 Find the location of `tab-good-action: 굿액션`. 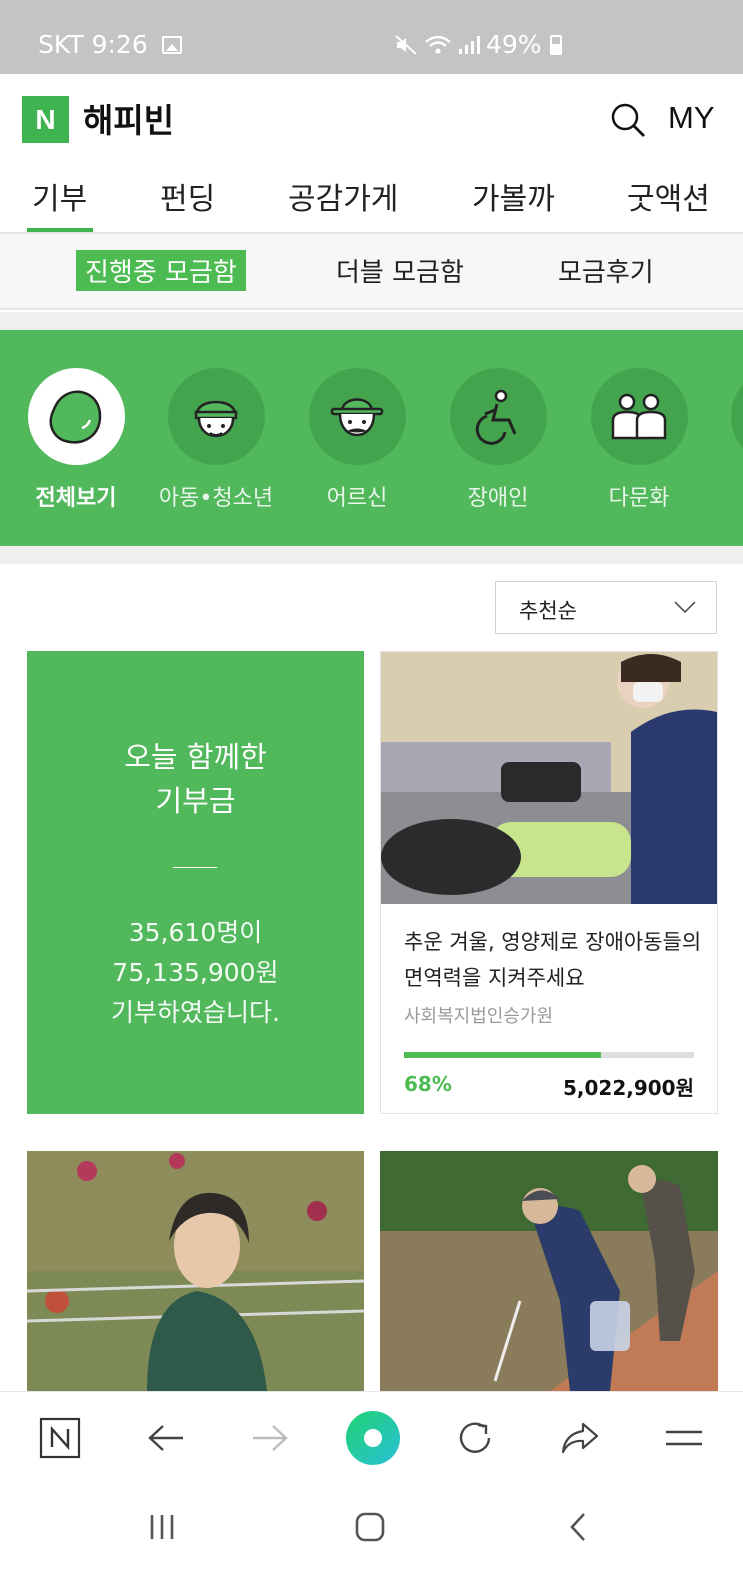

tab-good-action: 굿액션 is located at coordinates (668, 196).